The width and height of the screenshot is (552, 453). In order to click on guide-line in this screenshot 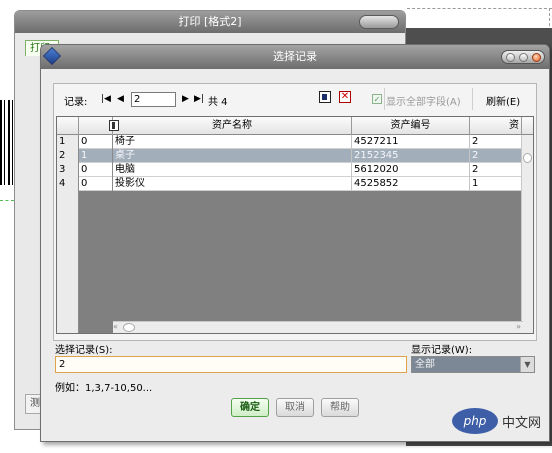, I will do `click(7, 200)`.